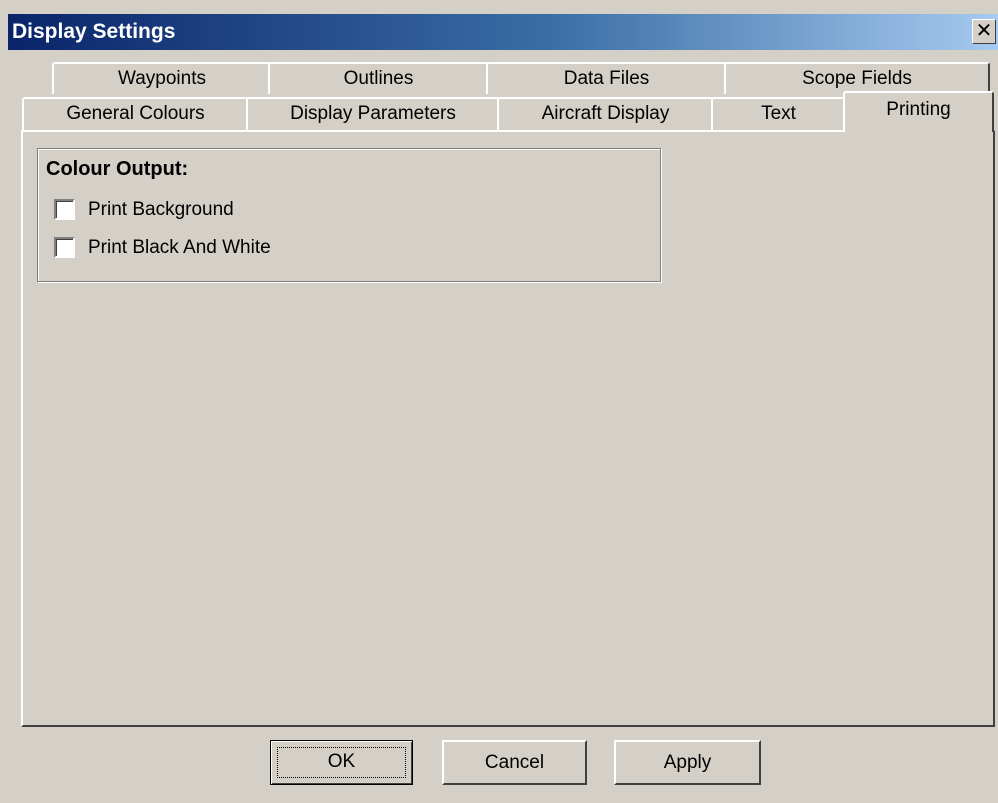 This screenshot has height=803, width=998. Describe the element at coordinates (64, 209) in the screenshot. I see `print-background-checkbox` at that location.